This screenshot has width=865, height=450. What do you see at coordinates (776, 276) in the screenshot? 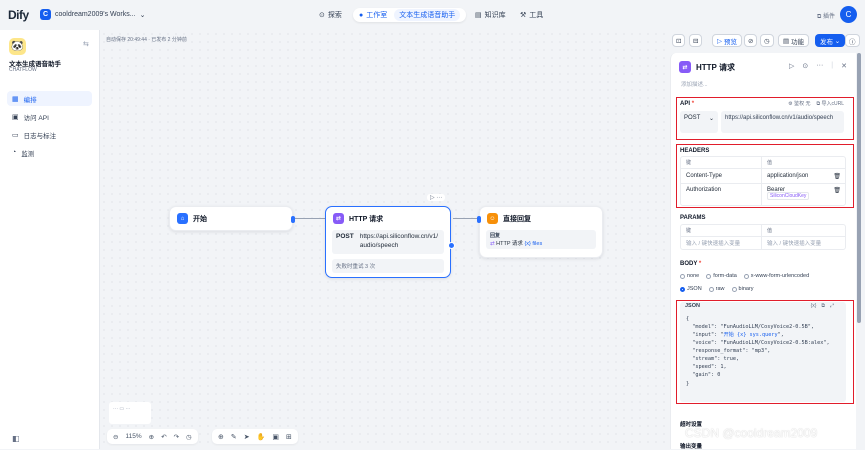
I see `body-type-urlencoded: x-www-form-urlencoded` at bounding box center [776, 276].